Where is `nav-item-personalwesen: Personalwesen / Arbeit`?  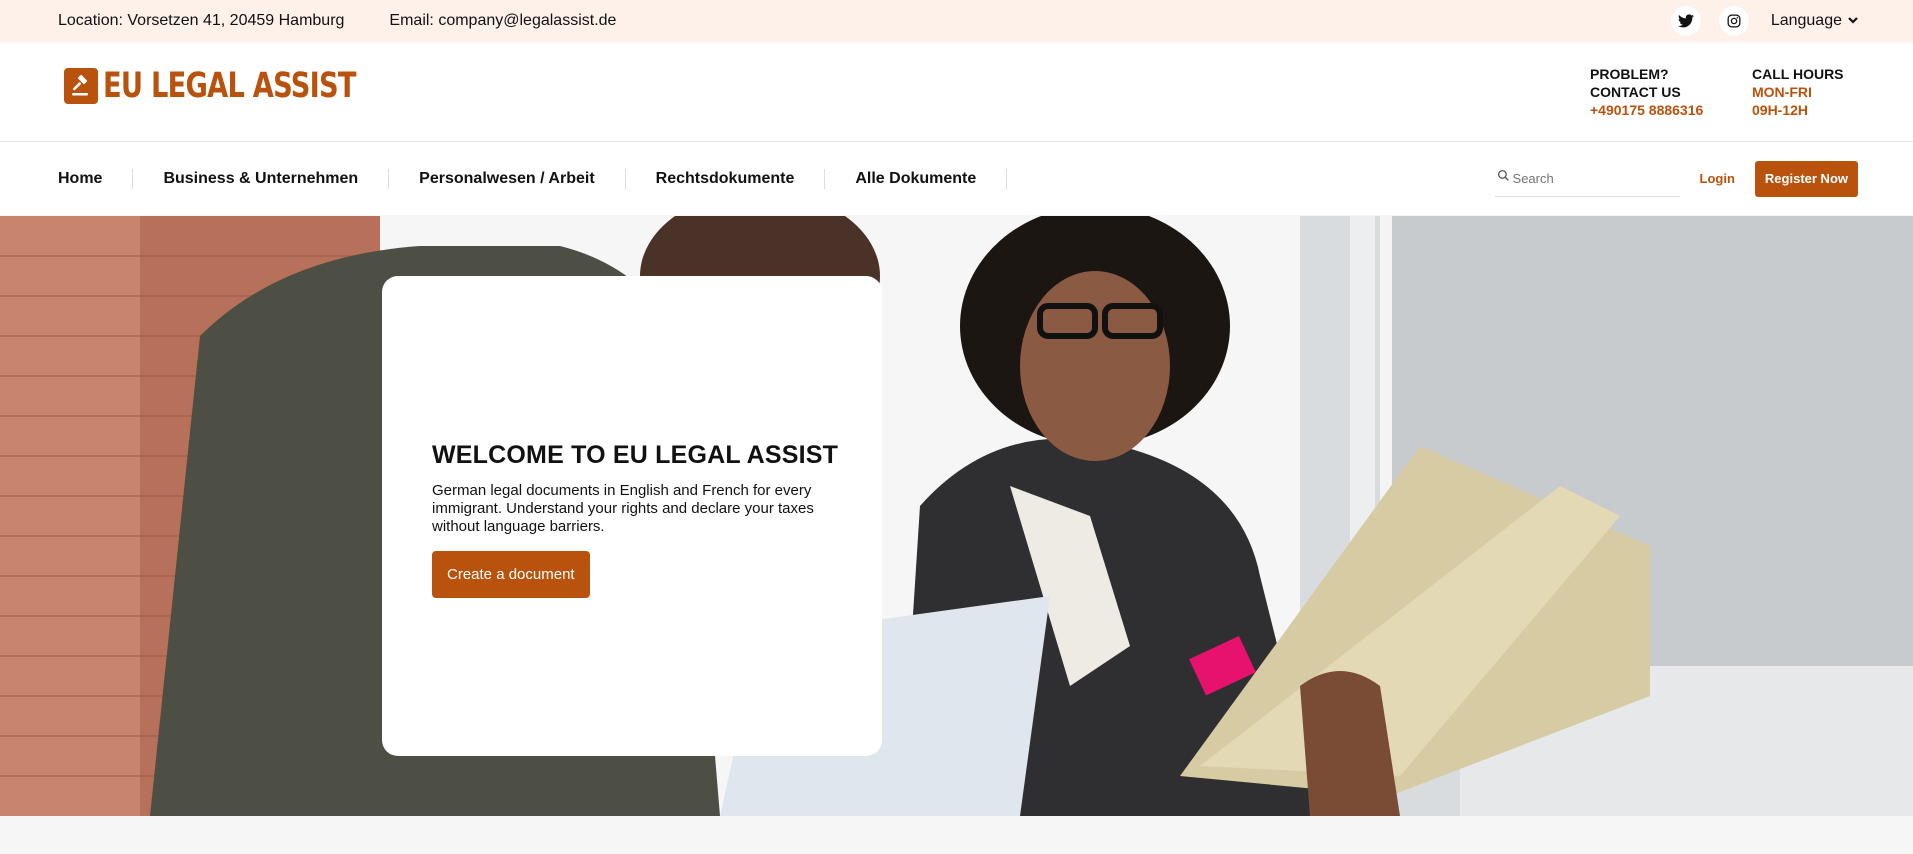
nav-item-personalwesen: Personalwesen / Arbeit is located at coordinates (522, 178).